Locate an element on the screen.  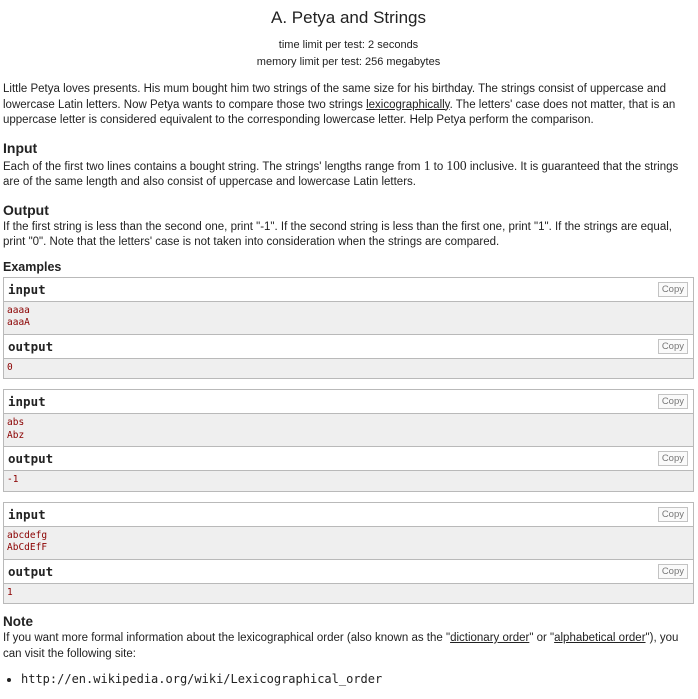
sample-input-line: AbCdEfF is located at coordinates (27, 547).